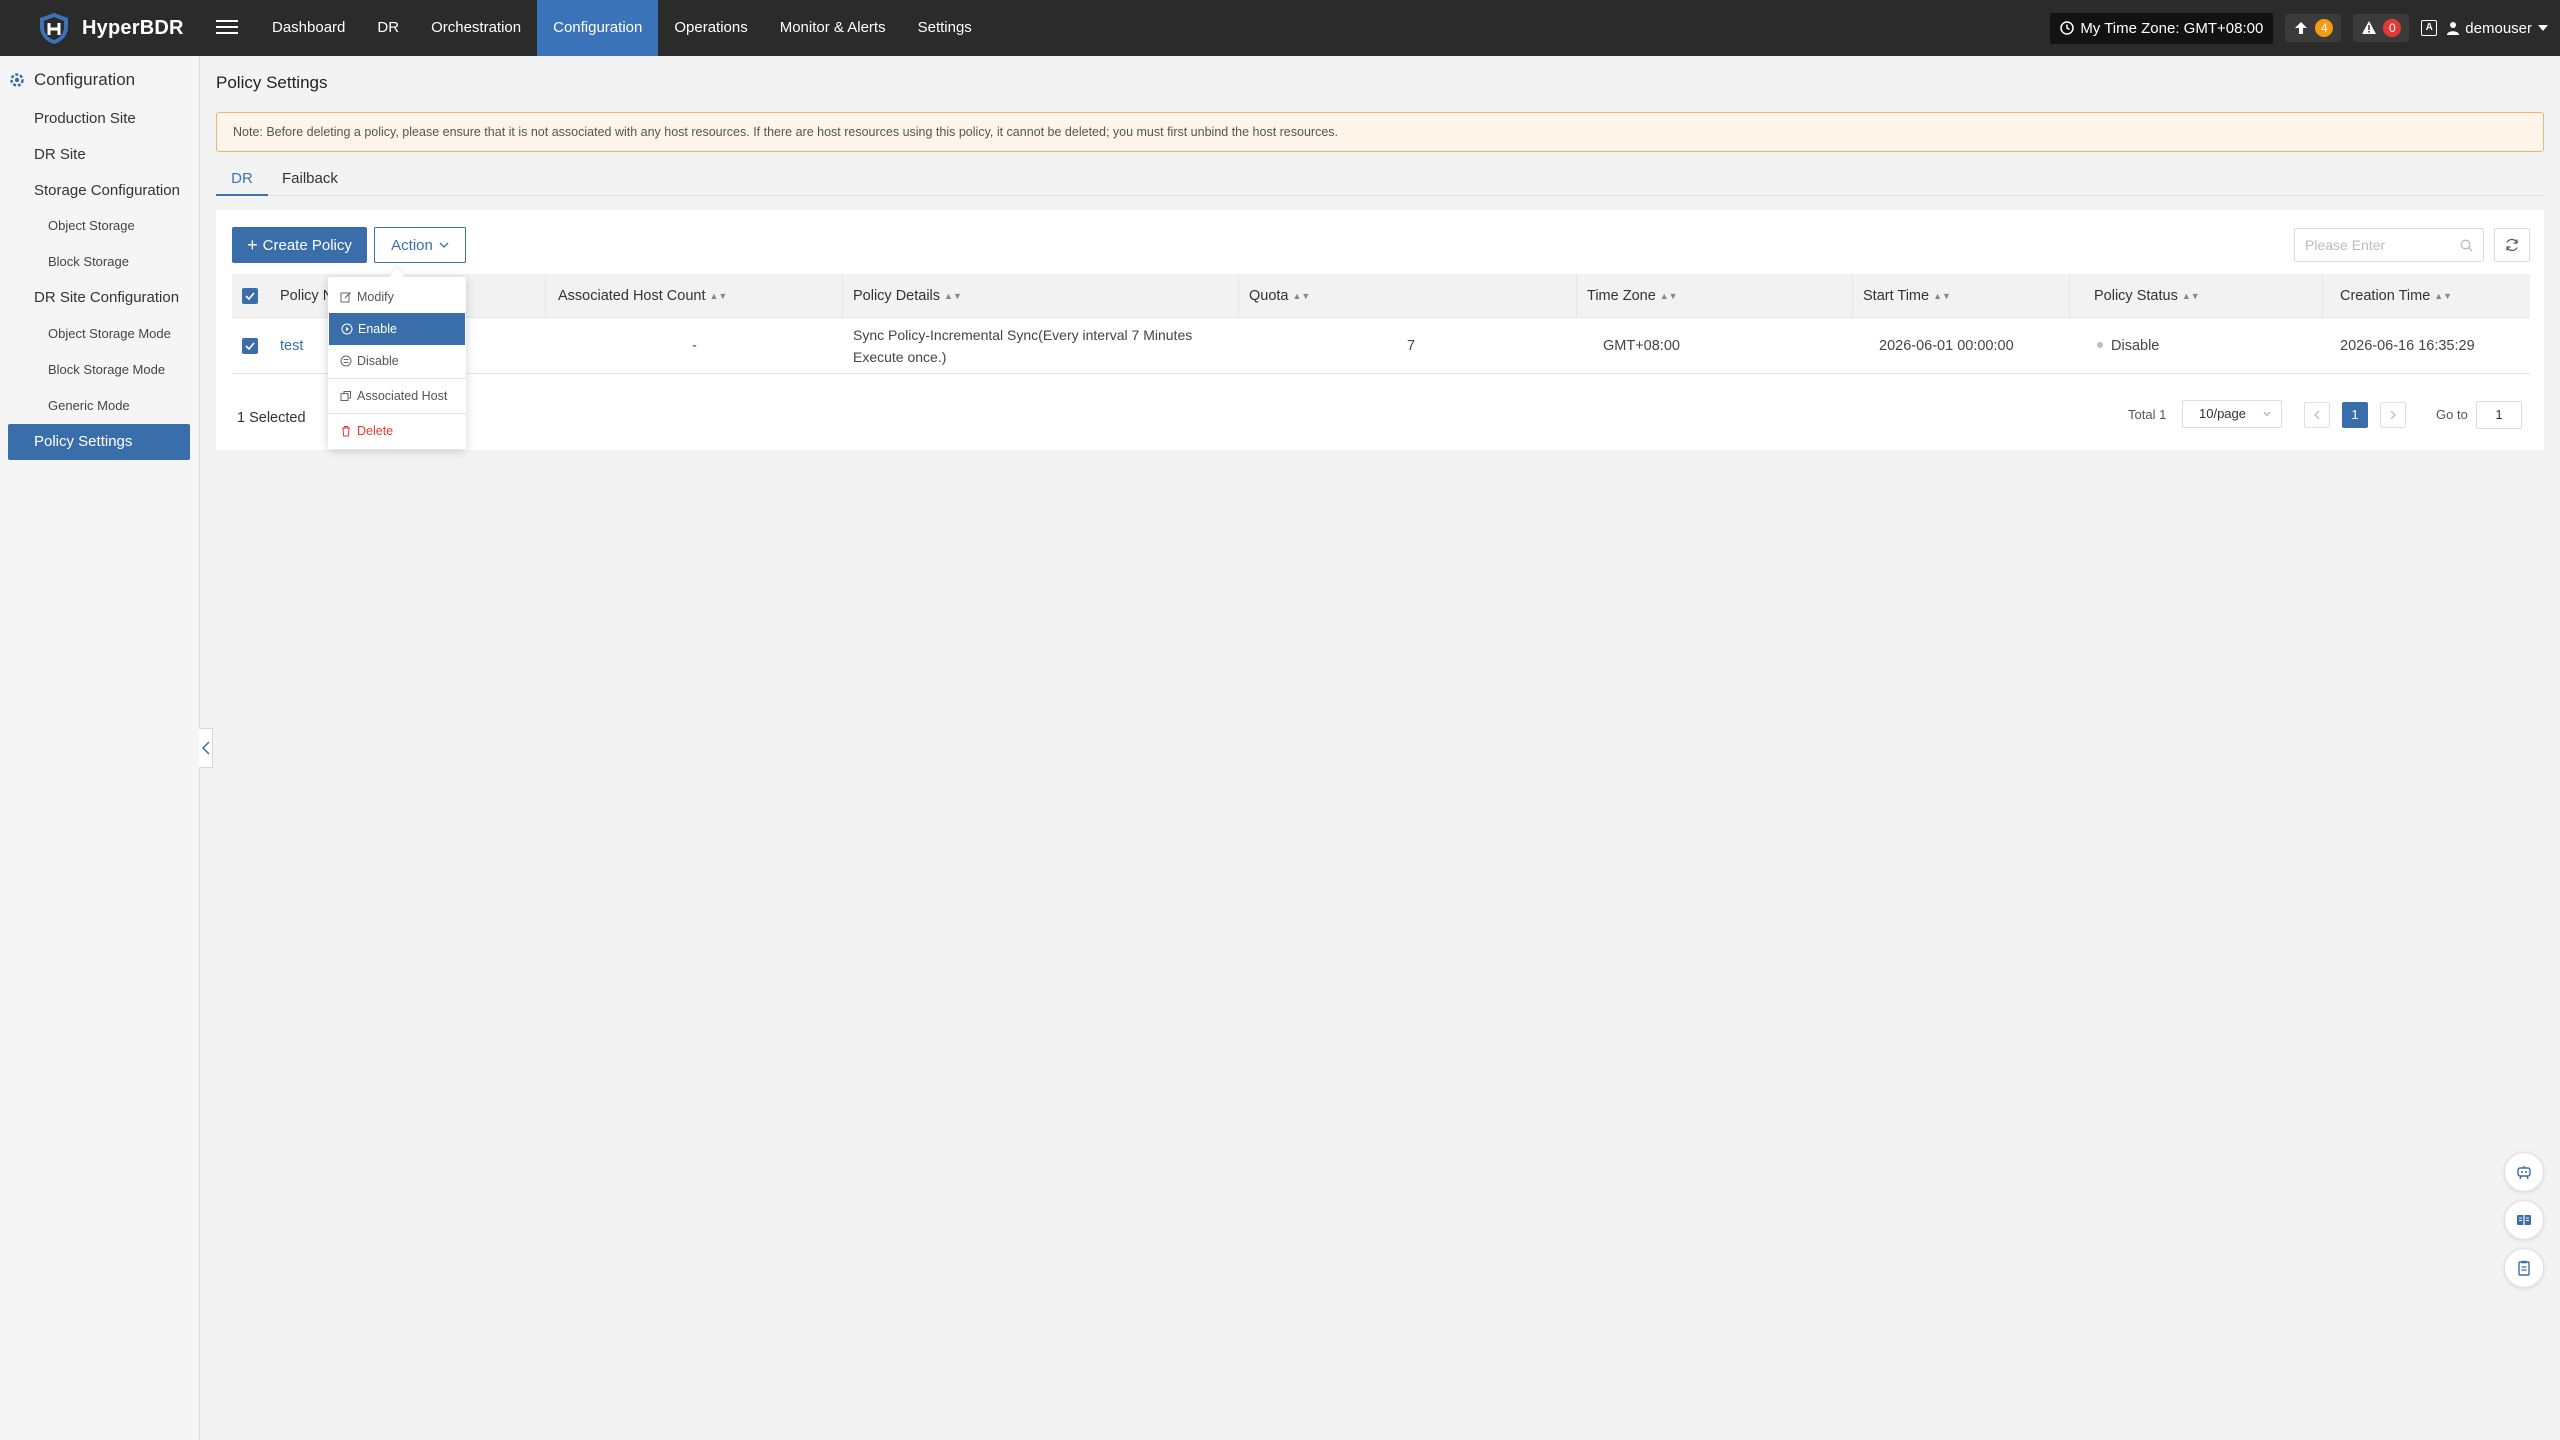 The width and height of the screenshot is (2560, 1440). Describe the element at coordinates (89, 405) in the screenshot. I see `sidebar-item-generic-mode: Generic Mode` at that location.